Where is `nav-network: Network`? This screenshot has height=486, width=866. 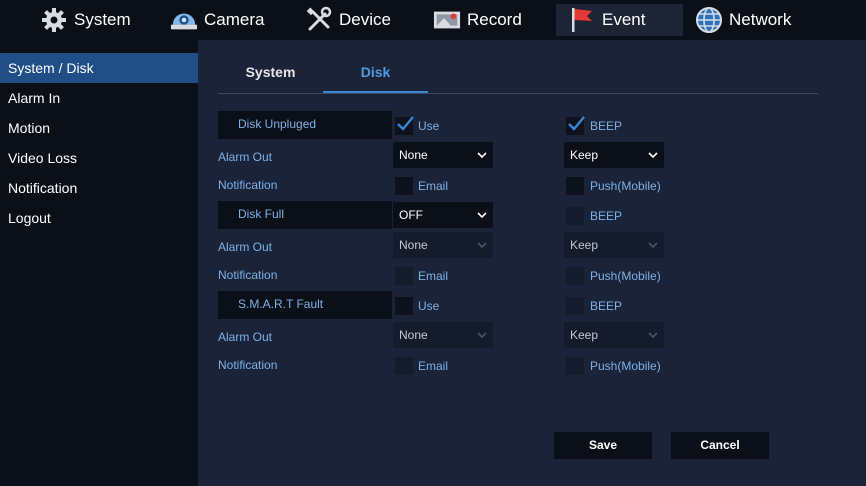 nav-network: Network is located at coordinates (750, 20).